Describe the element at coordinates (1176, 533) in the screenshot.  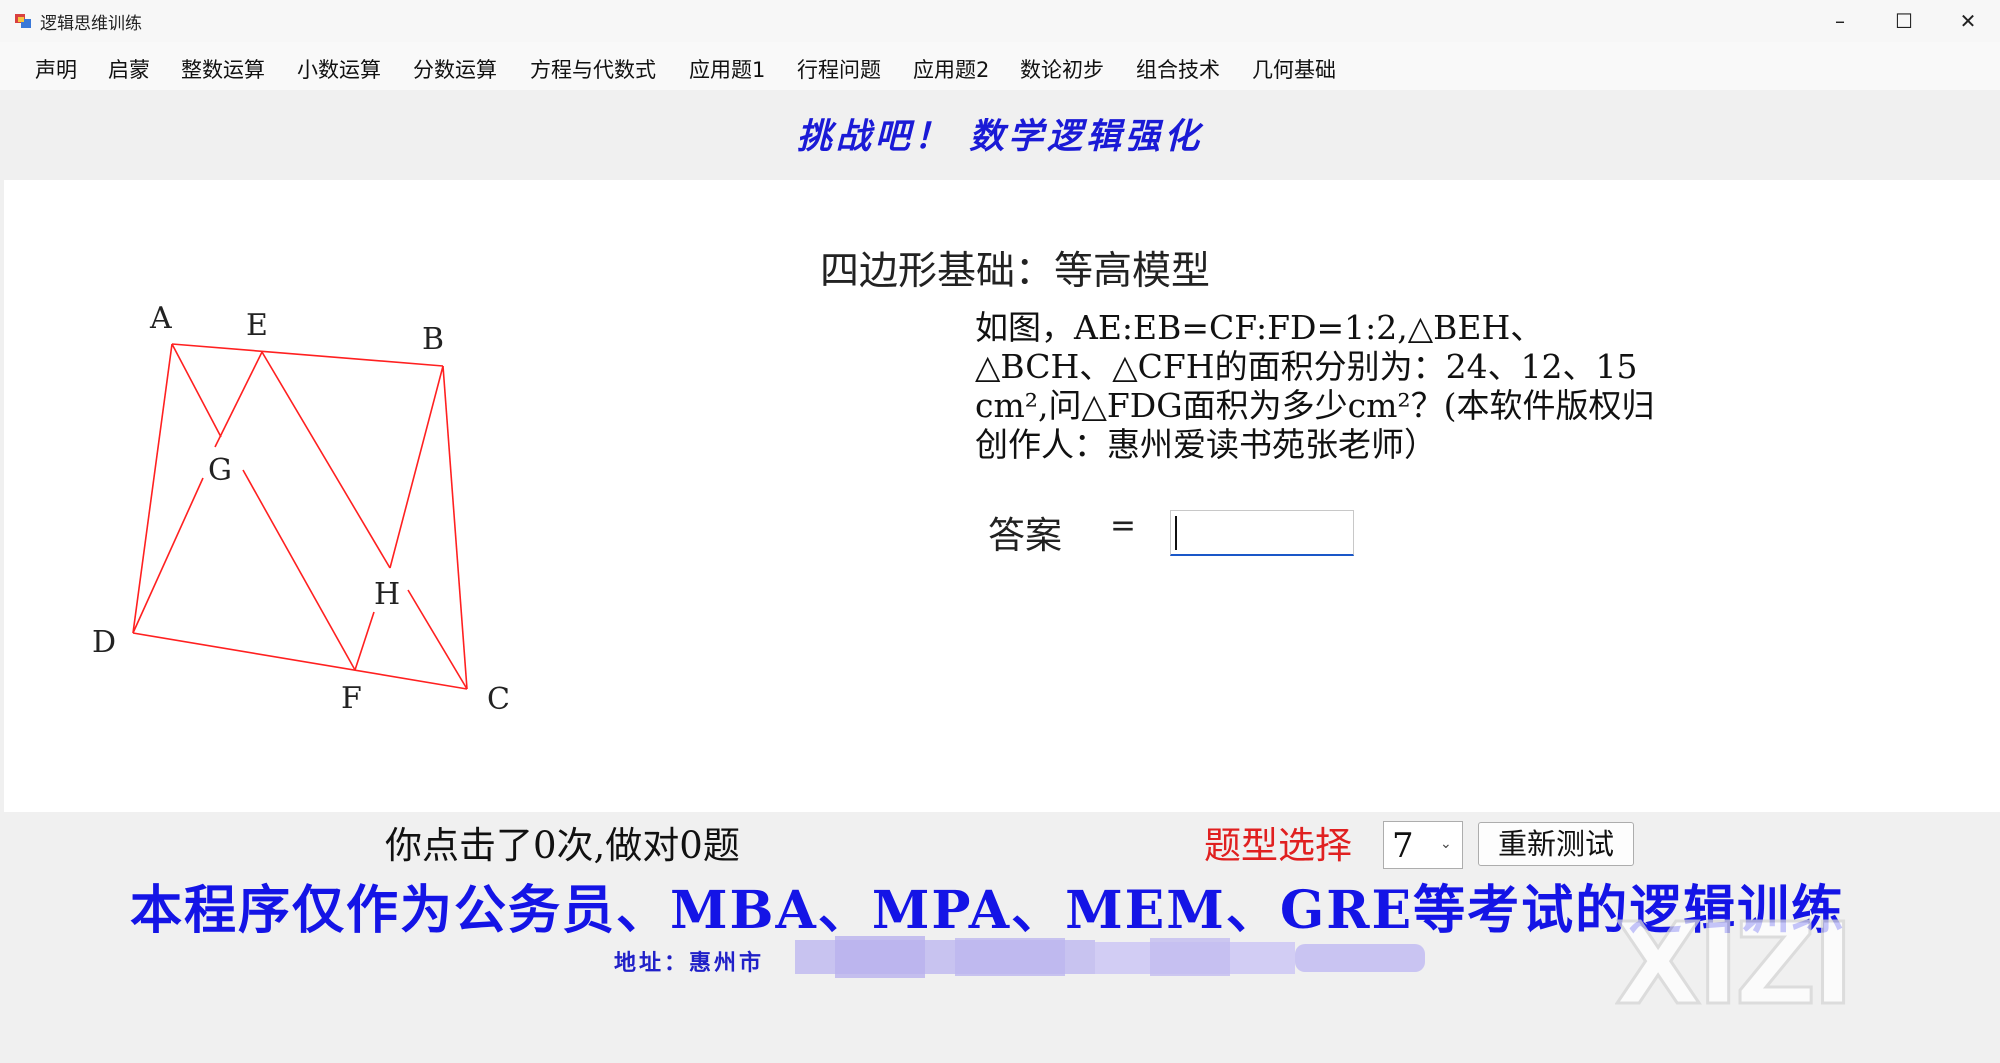
I see `text-caret` at that location.